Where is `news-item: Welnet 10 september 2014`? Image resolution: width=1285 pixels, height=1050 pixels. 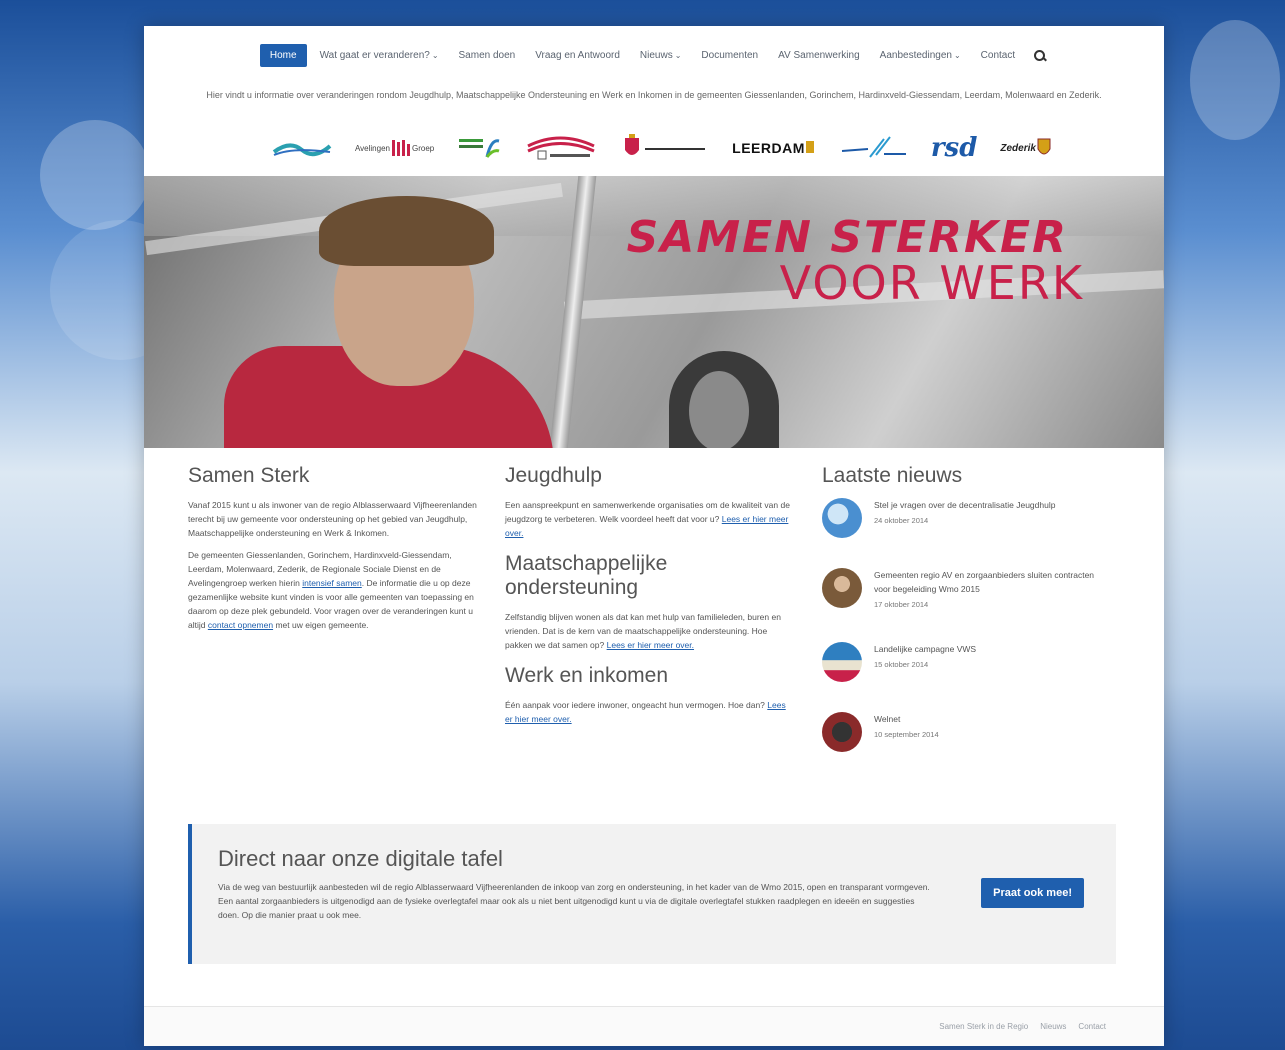 news-item: Welnet 10 september 2014 is located at coordinates (967, 732).